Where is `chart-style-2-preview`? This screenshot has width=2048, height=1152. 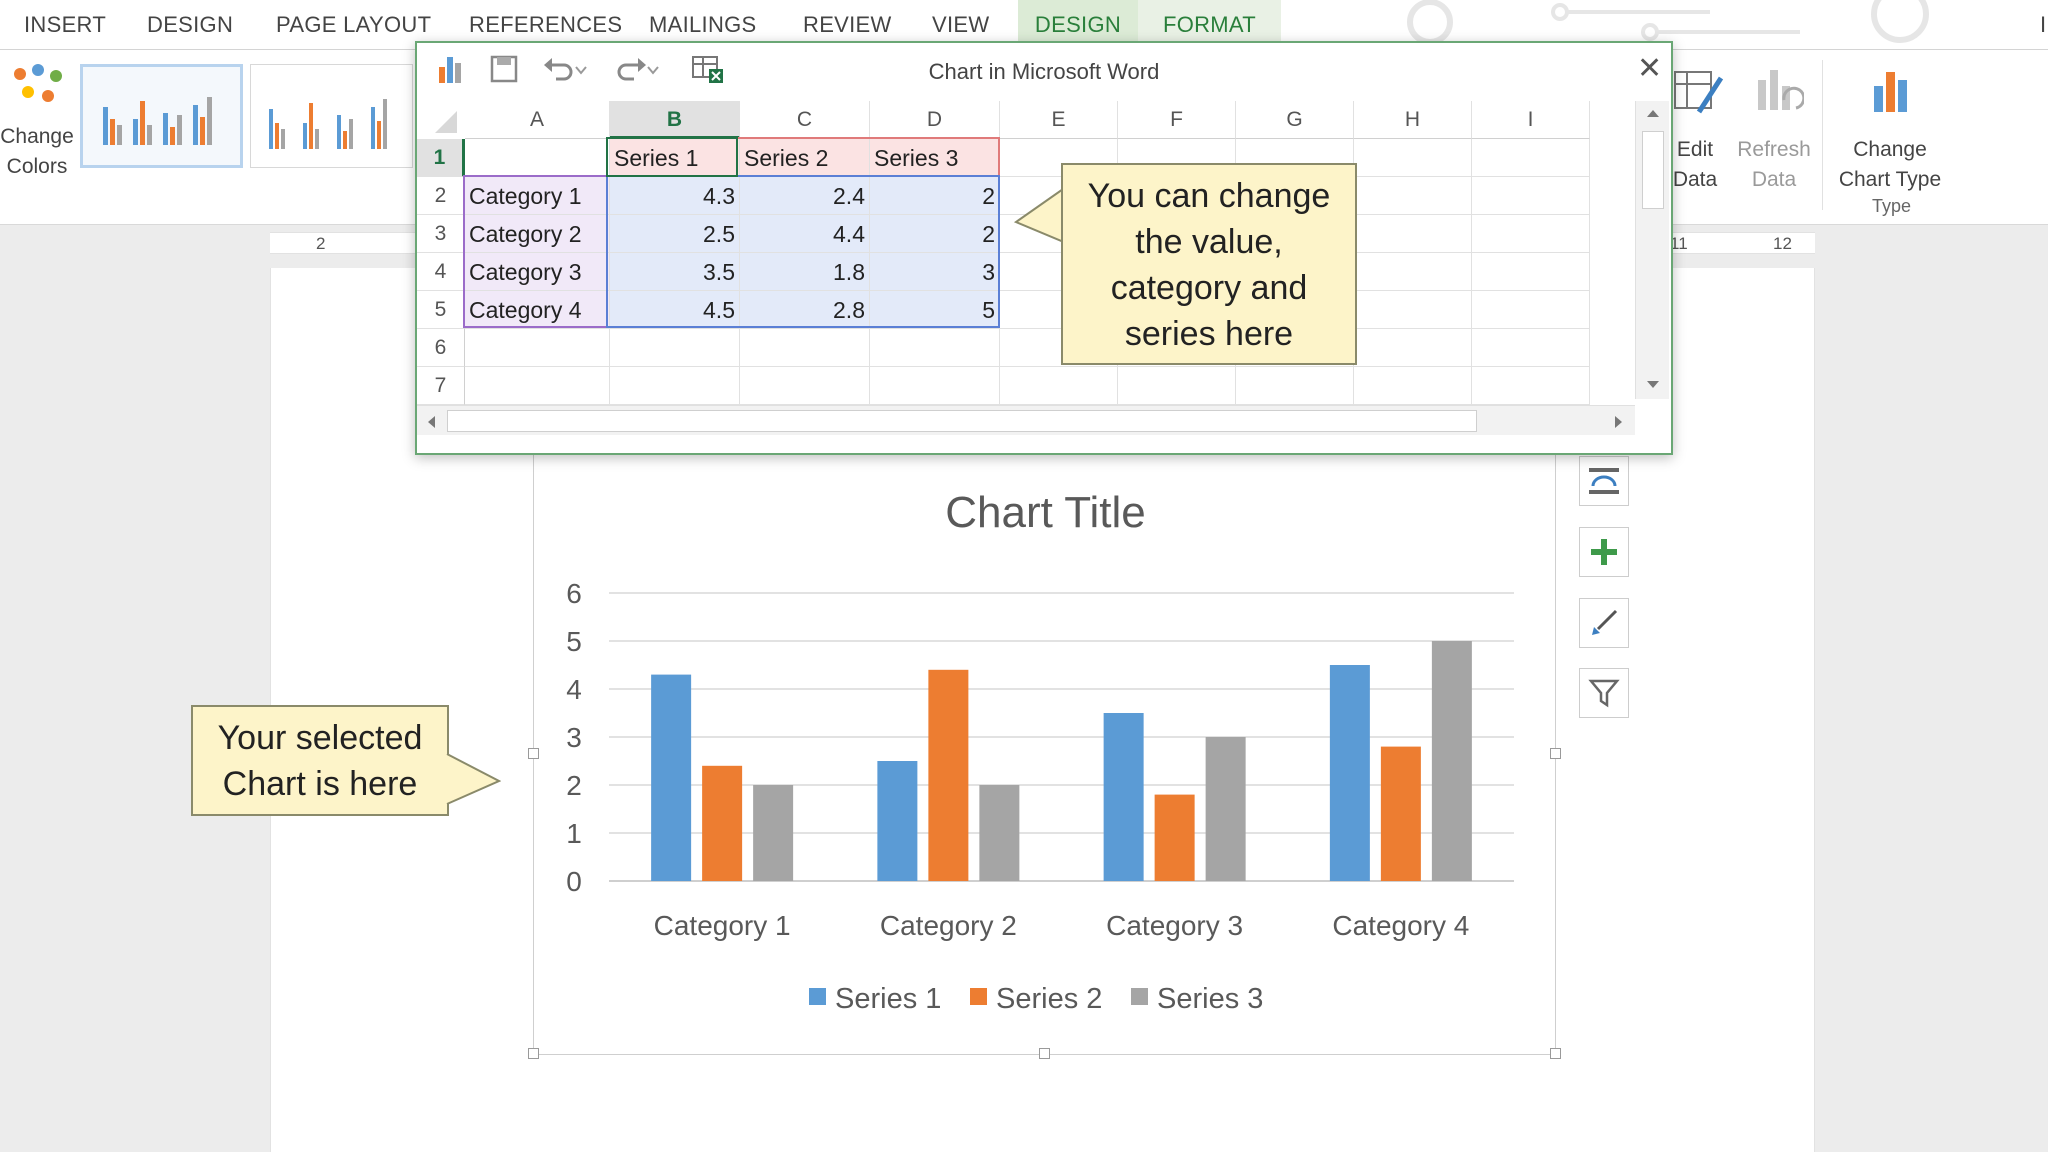 chart-style-2-preview is located at coordinates (328, 124).